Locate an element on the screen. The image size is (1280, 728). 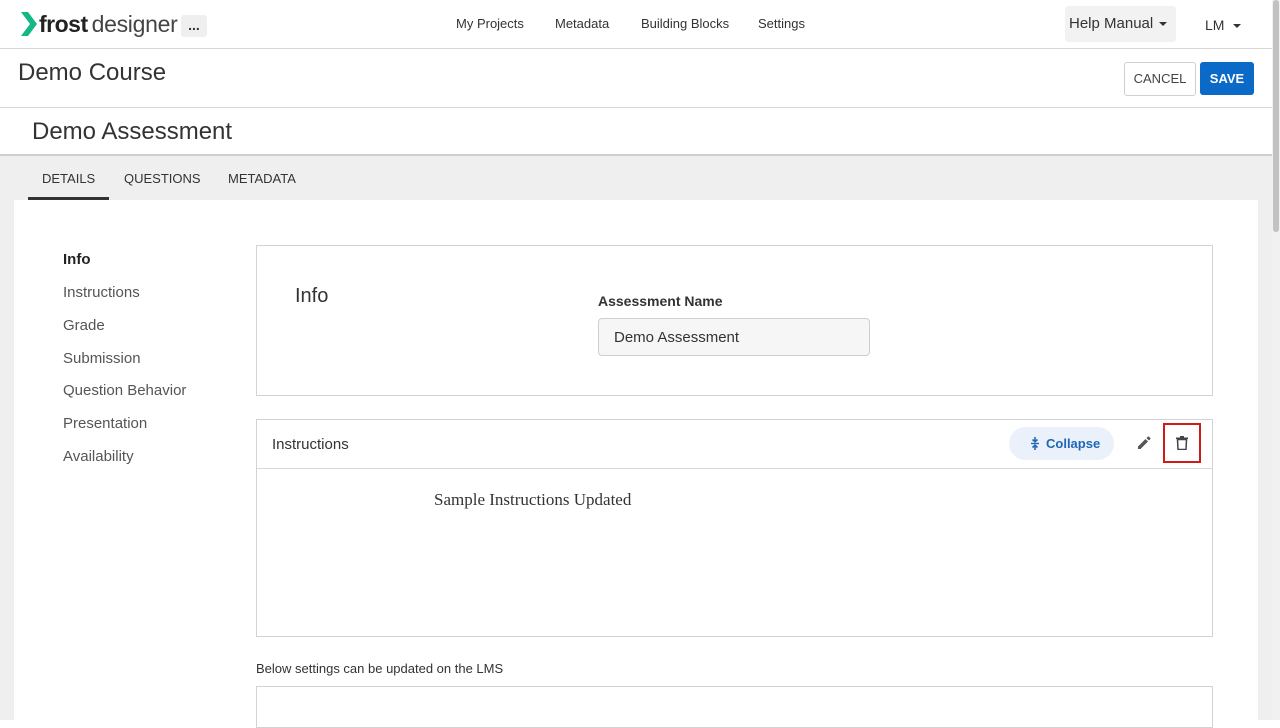
frost-chevron-logo-icon is located at coordinates (29, 24).